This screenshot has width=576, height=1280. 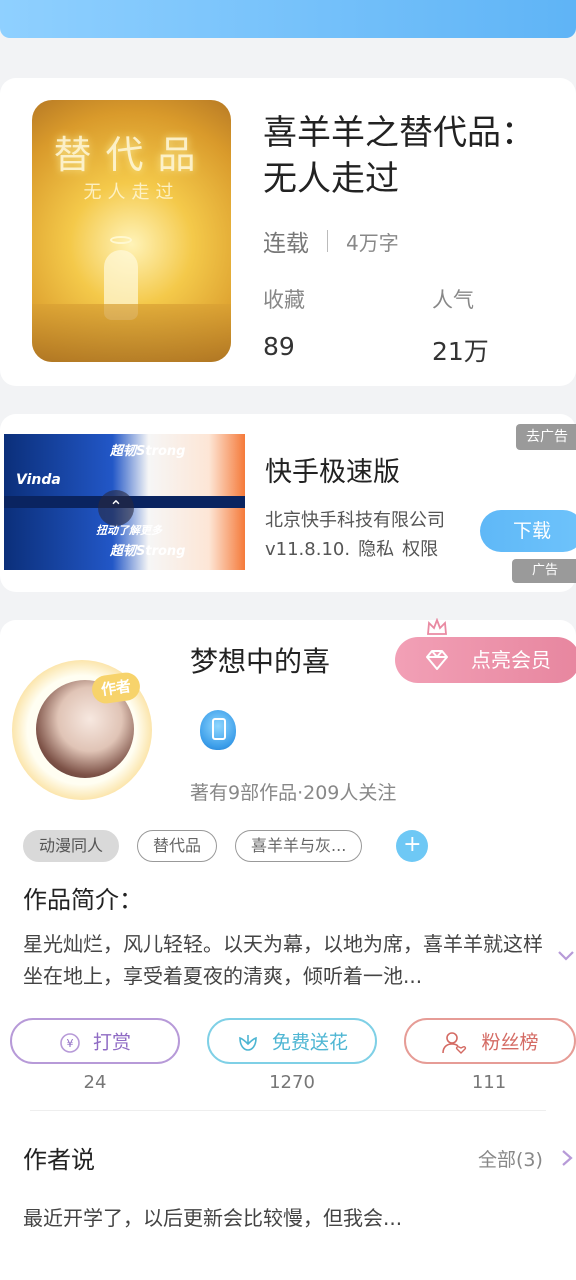 What do you see at coordinates (489, 1082) in the screenshot?
I see `fans-count: 111` at bounding box center [489, 1082].